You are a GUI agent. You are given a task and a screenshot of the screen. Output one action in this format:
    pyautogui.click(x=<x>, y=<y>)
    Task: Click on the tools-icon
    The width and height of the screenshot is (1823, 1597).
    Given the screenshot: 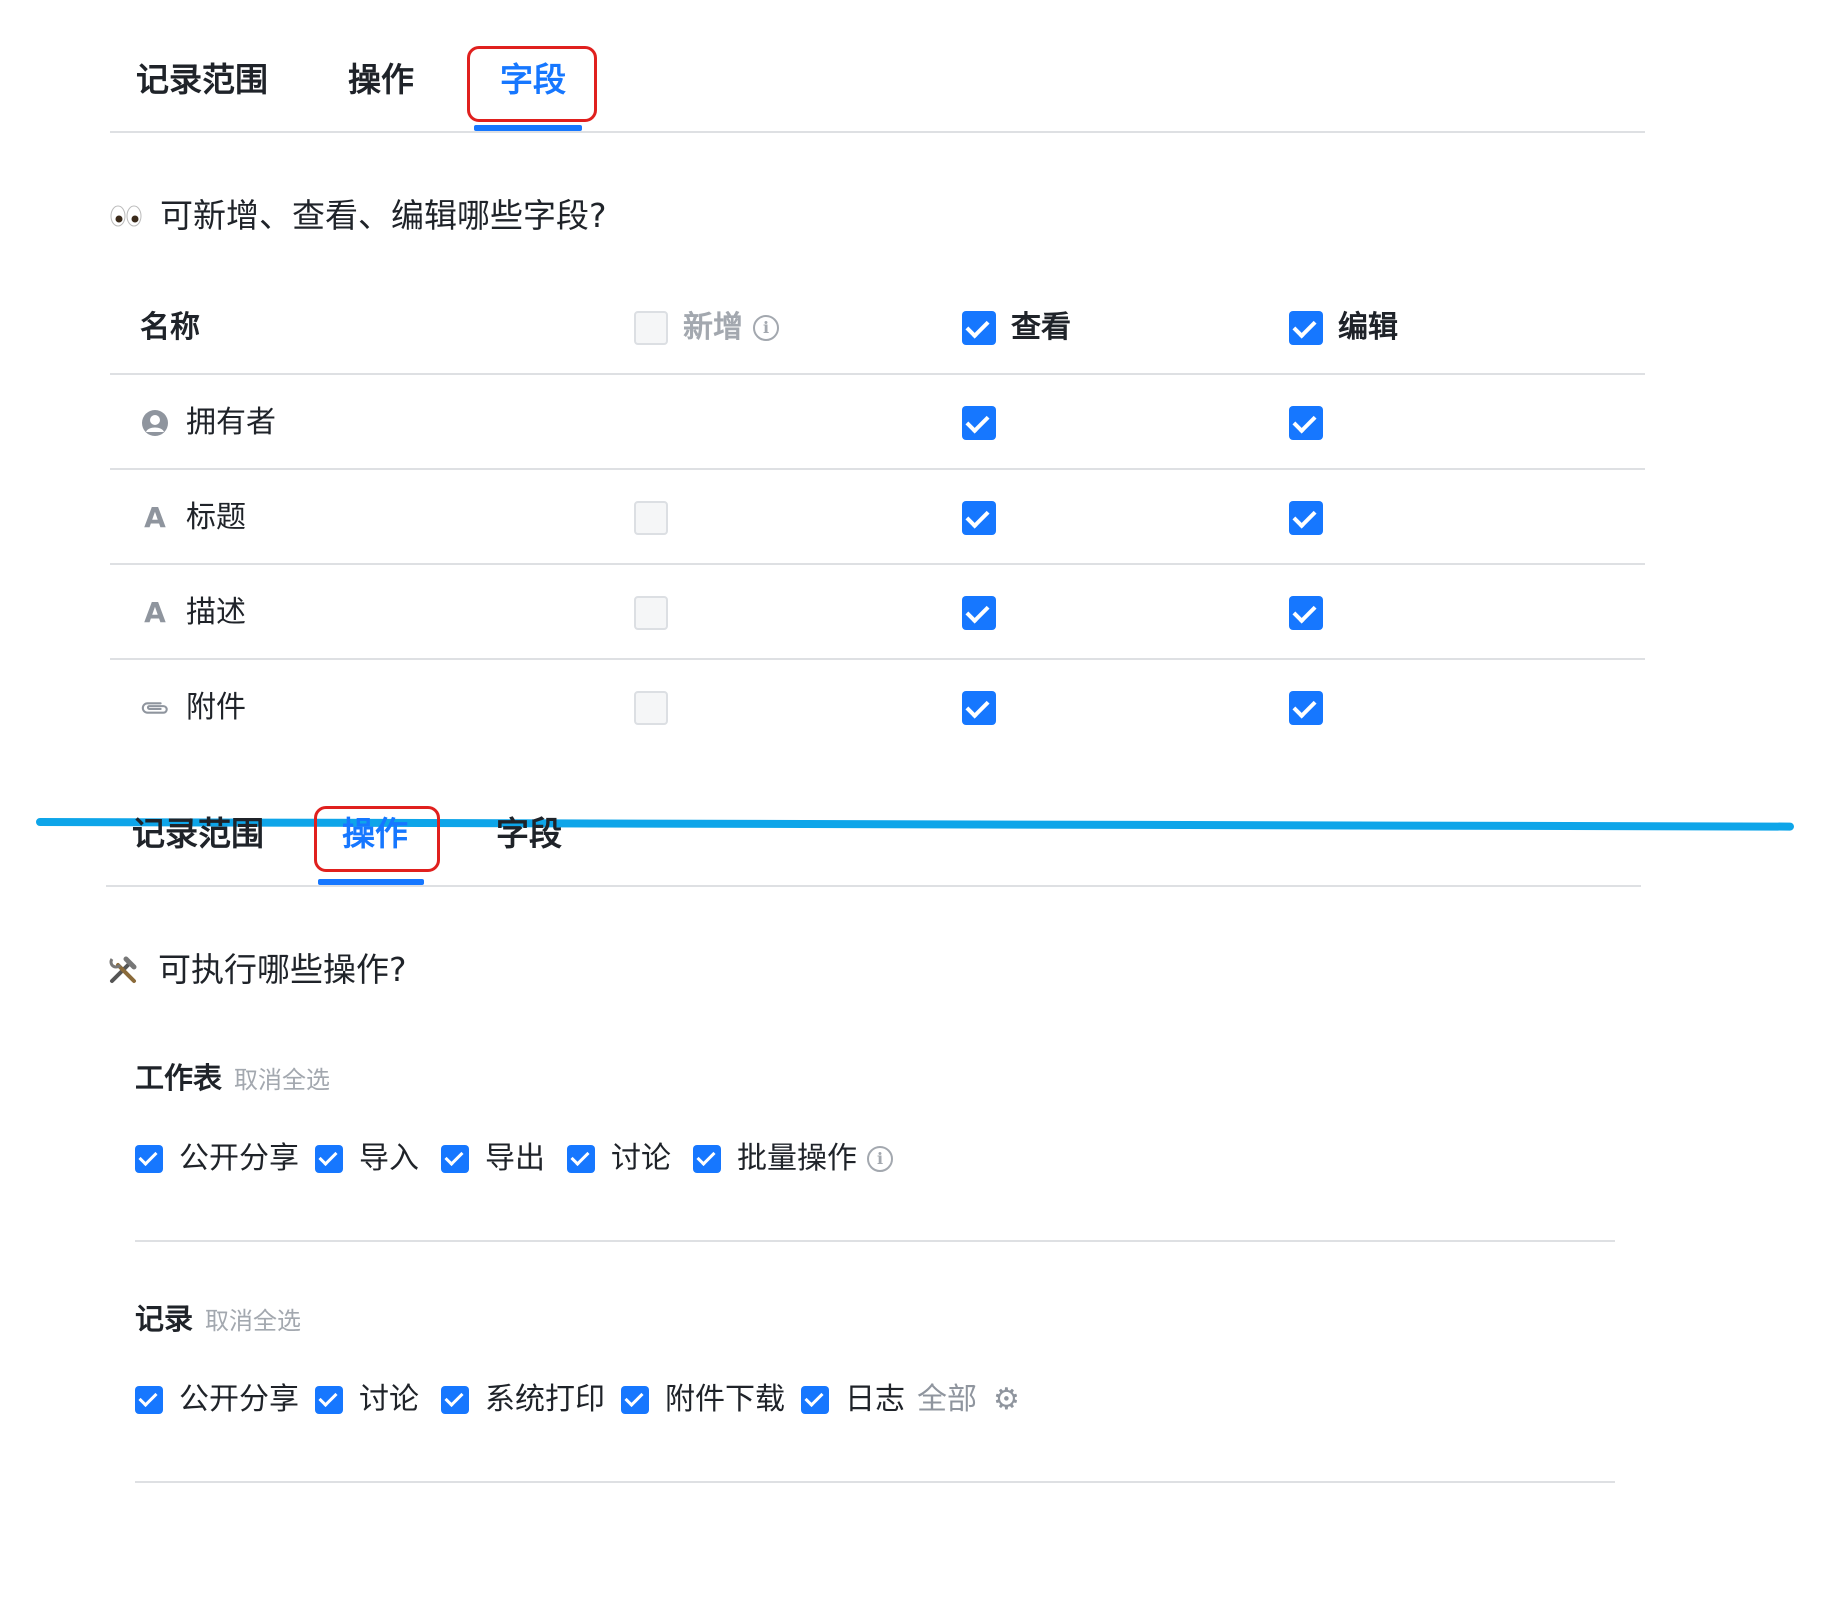 What is the action you would take?
    pyautogui.click(x=123, y=970)
    